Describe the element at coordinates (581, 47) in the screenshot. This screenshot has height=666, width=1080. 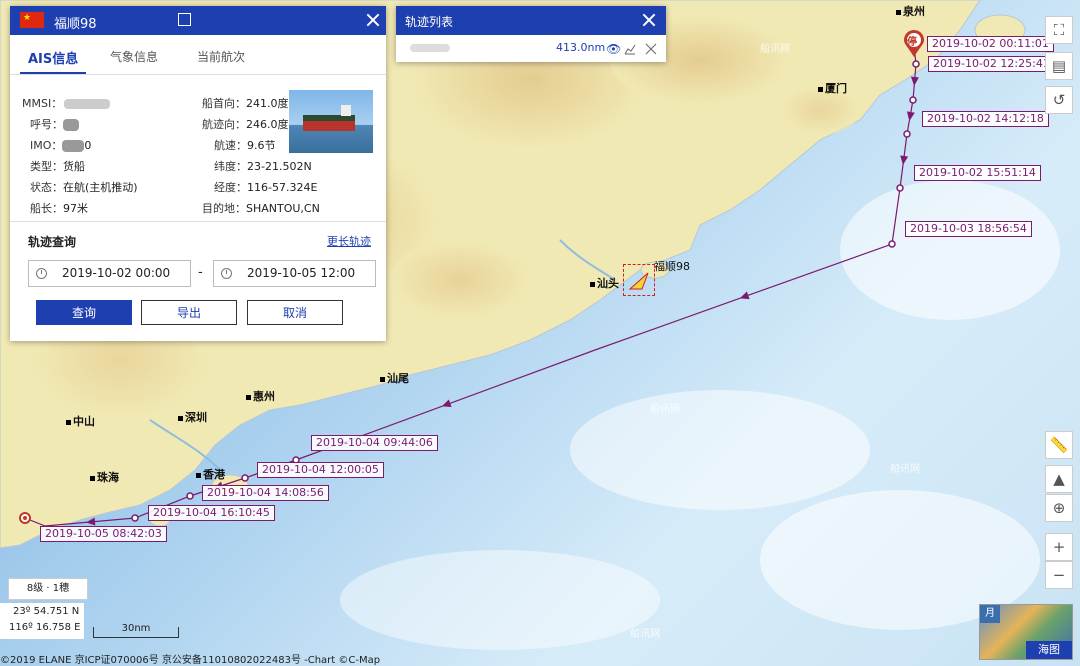
I see `track-distance: 413.0nm` at that location.